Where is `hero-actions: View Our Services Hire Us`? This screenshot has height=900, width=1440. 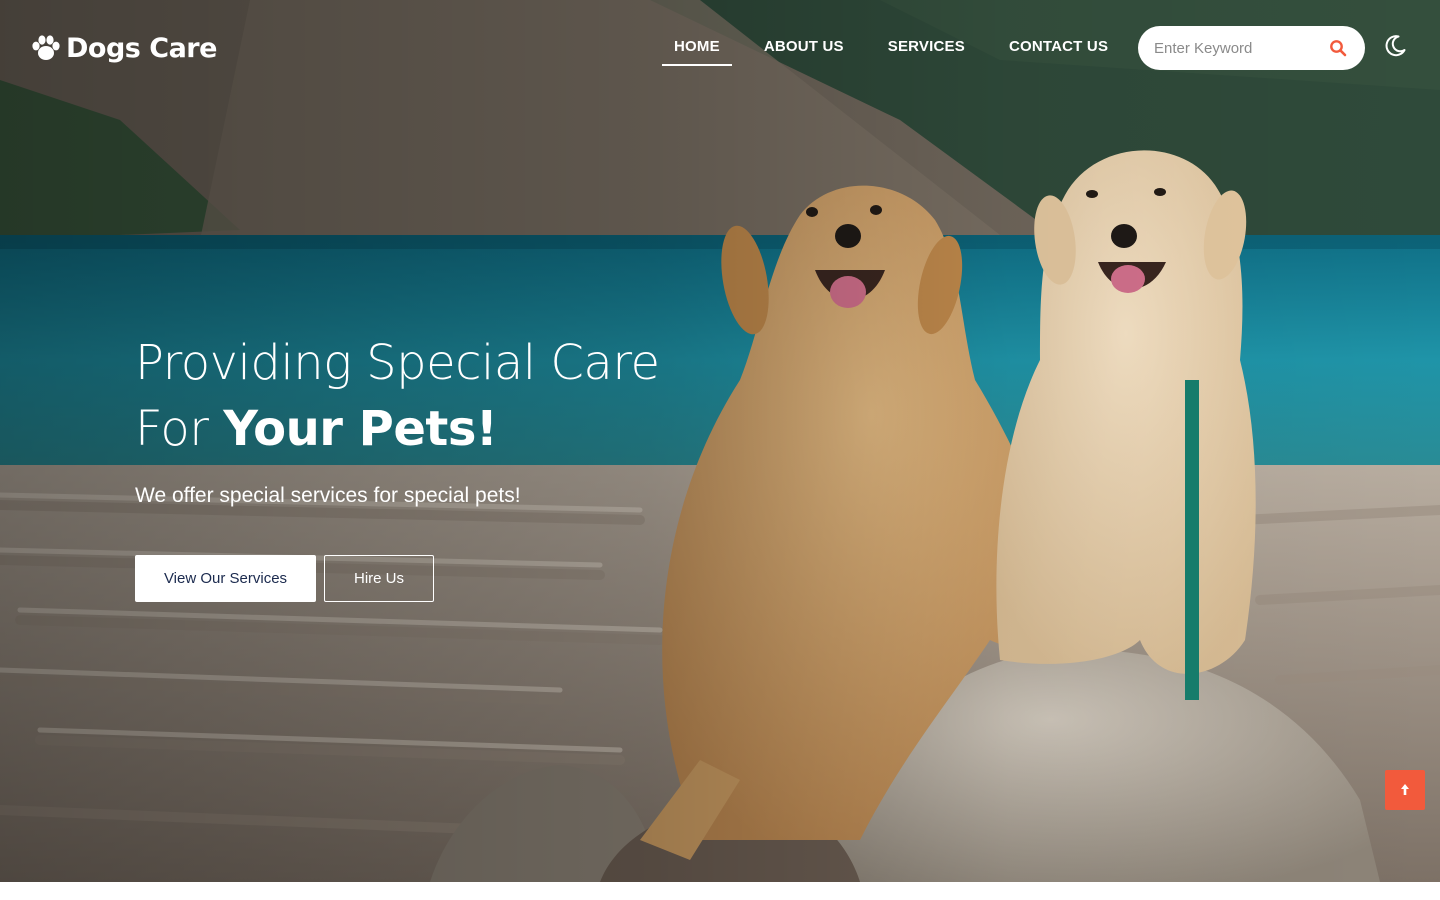 hero-actions: View Our Services Hire Us is located at coordinates (284, 578).